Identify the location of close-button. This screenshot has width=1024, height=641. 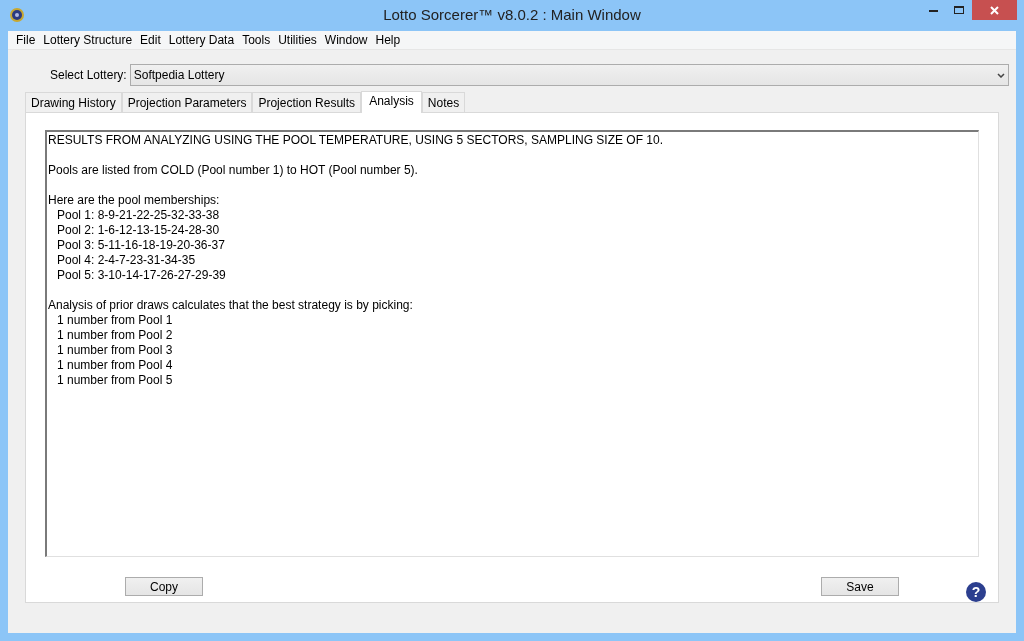
(994, 10).